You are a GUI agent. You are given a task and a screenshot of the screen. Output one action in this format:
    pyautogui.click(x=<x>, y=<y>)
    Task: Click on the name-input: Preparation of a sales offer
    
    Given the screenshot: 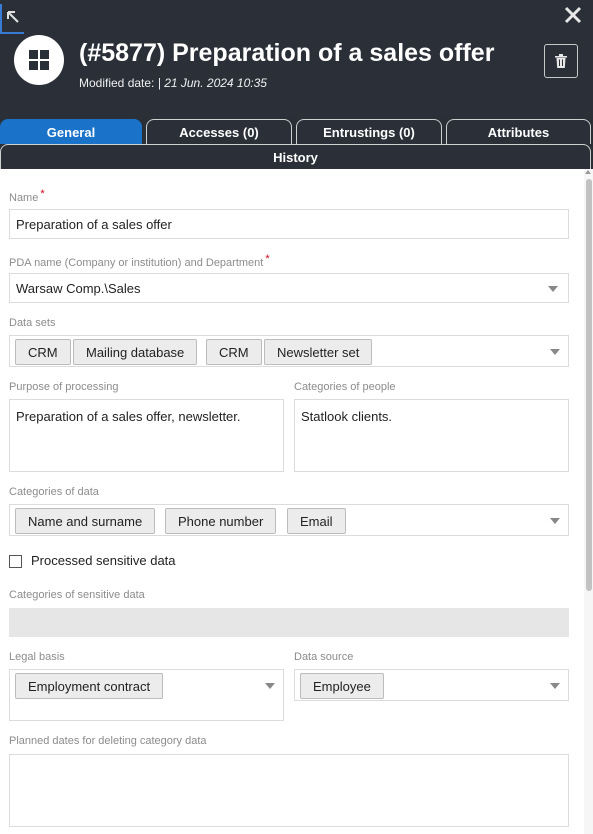 What is the action you would take?
    pyautogui.click(x=289, y=224)
    